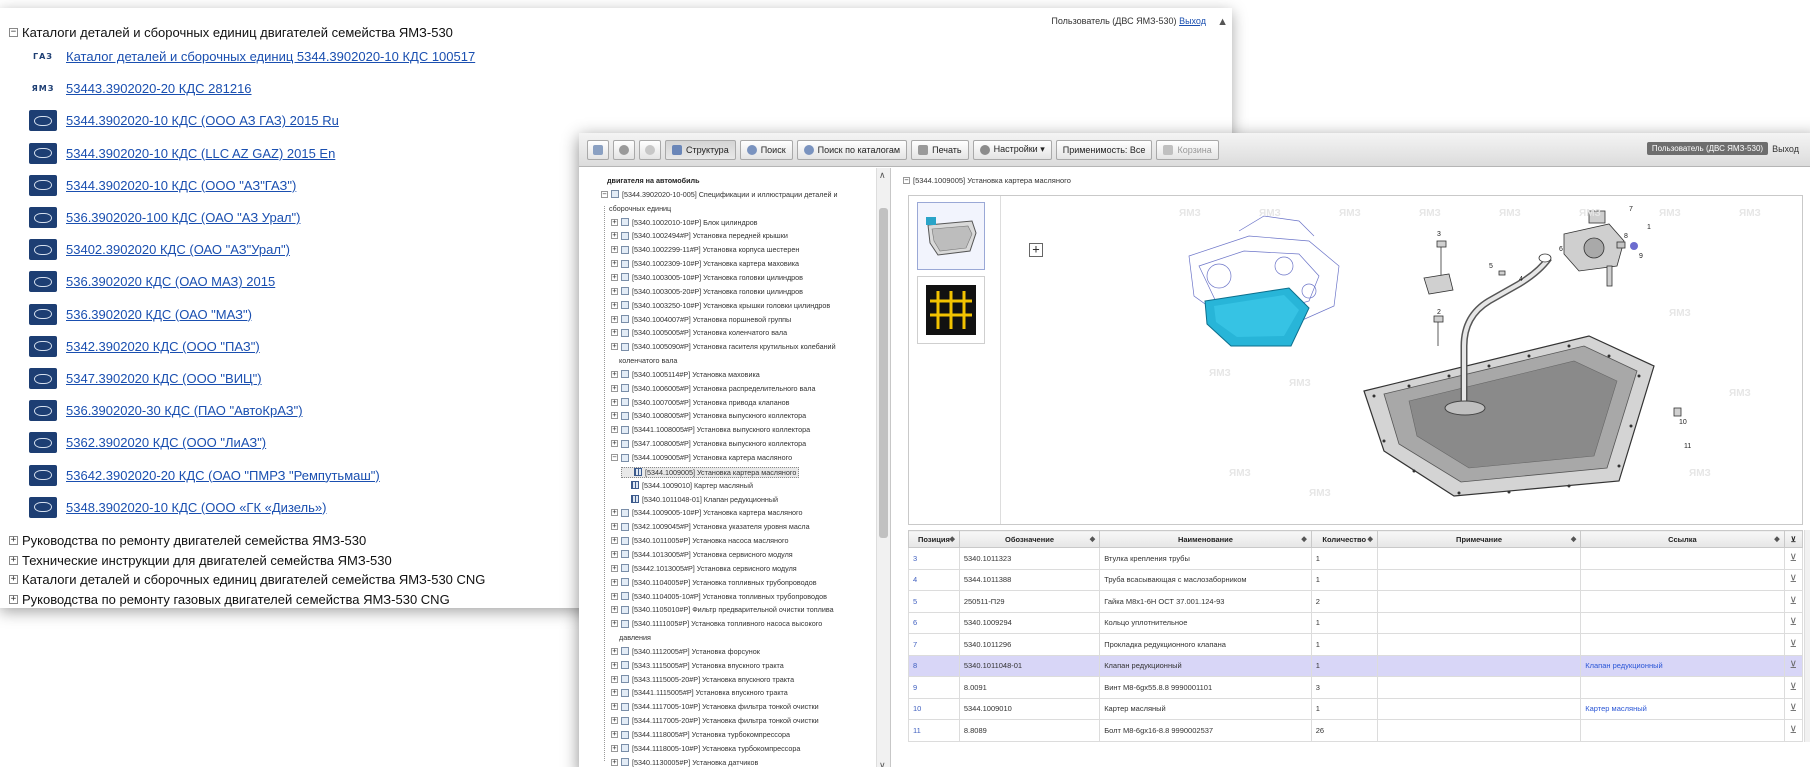 The image size is (1810, 767). What do you see at coordinates (159, 88) in the screenshot?
I see `catalog-link: 53443.3902020-20 КДС 281216` at bounding box center [159, 88].